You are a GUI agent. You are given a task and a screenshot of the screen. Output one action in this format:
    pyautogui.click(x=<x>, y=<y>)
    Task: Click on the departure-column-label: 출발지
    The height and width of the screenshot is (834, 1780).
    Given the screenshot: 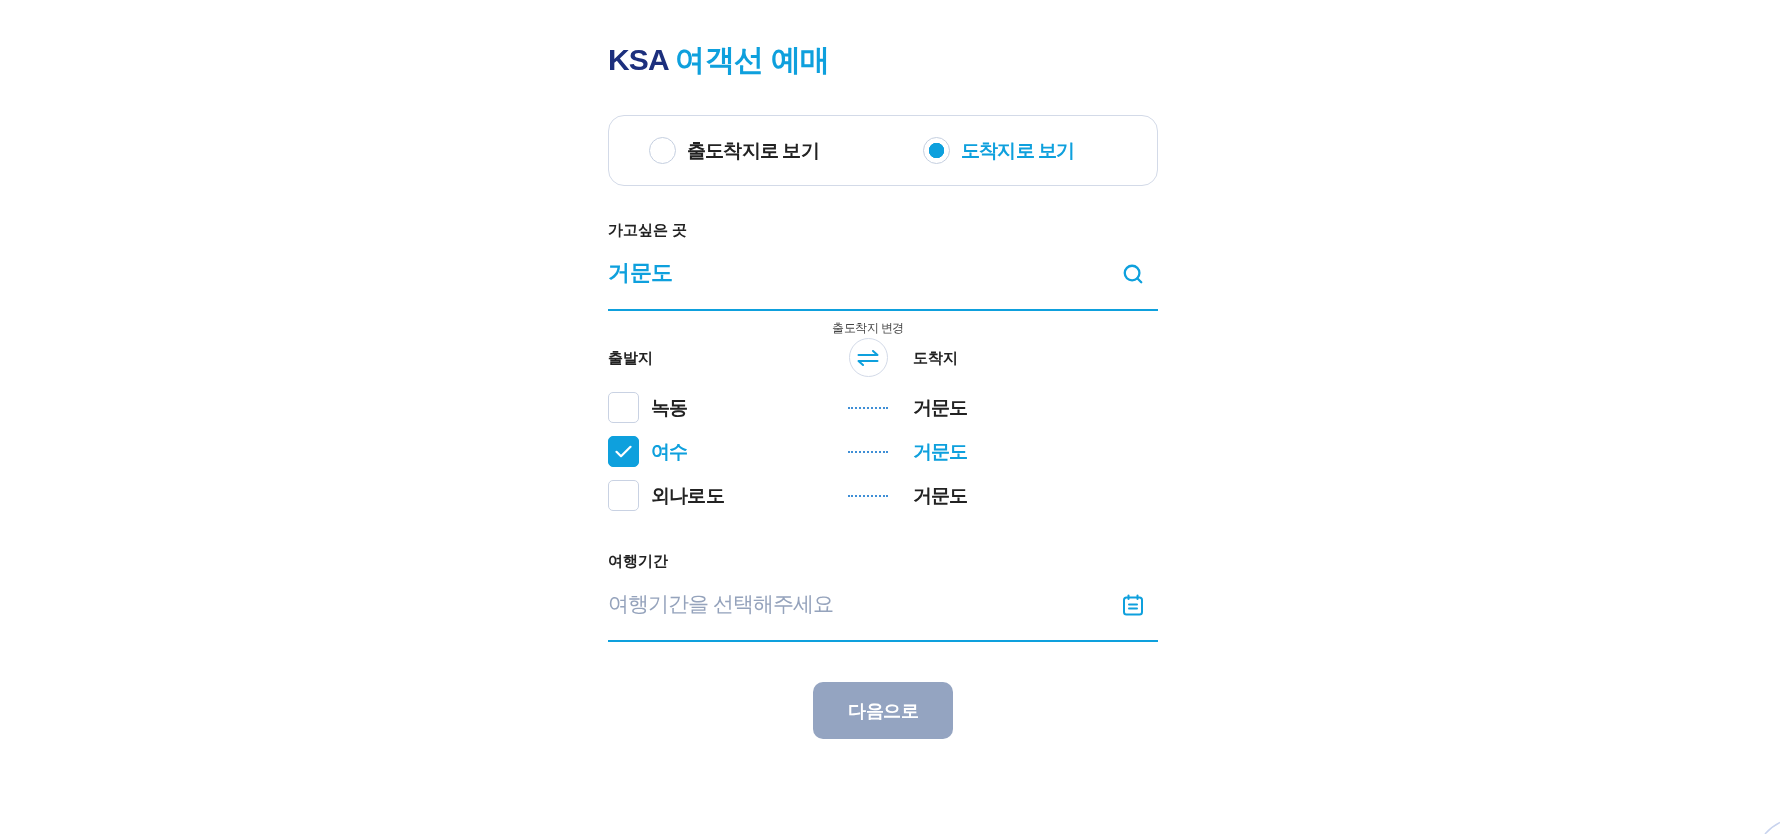 What is the action you would take?
    pyautogui.click(x=630, y=358)
    